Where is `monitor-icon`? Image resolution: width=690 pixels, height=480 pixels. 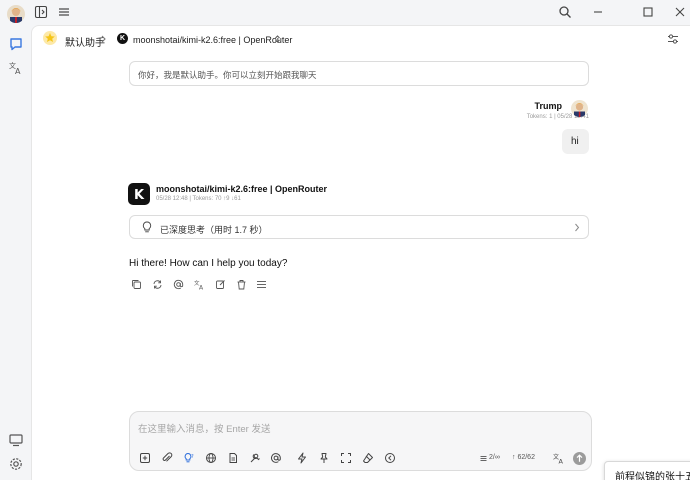
monitor-icon is located at coordinates (16, 440).